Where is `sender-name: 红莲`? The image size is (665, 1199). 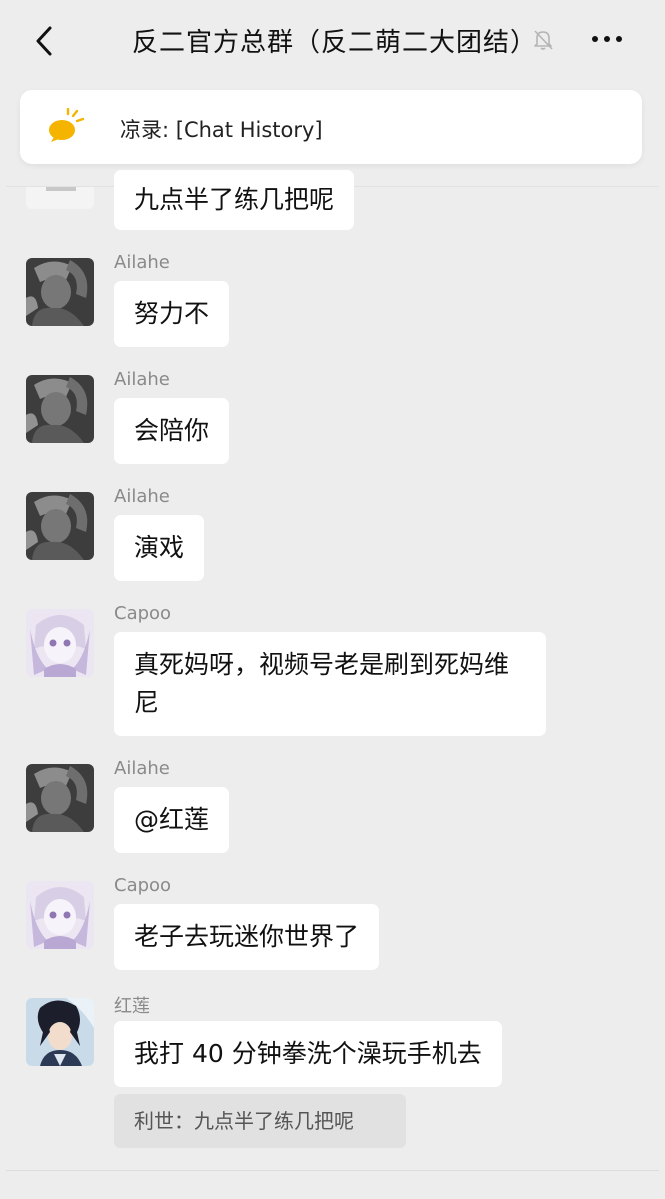 sender-name: 红莲 is located at coordinates (132, 1006).